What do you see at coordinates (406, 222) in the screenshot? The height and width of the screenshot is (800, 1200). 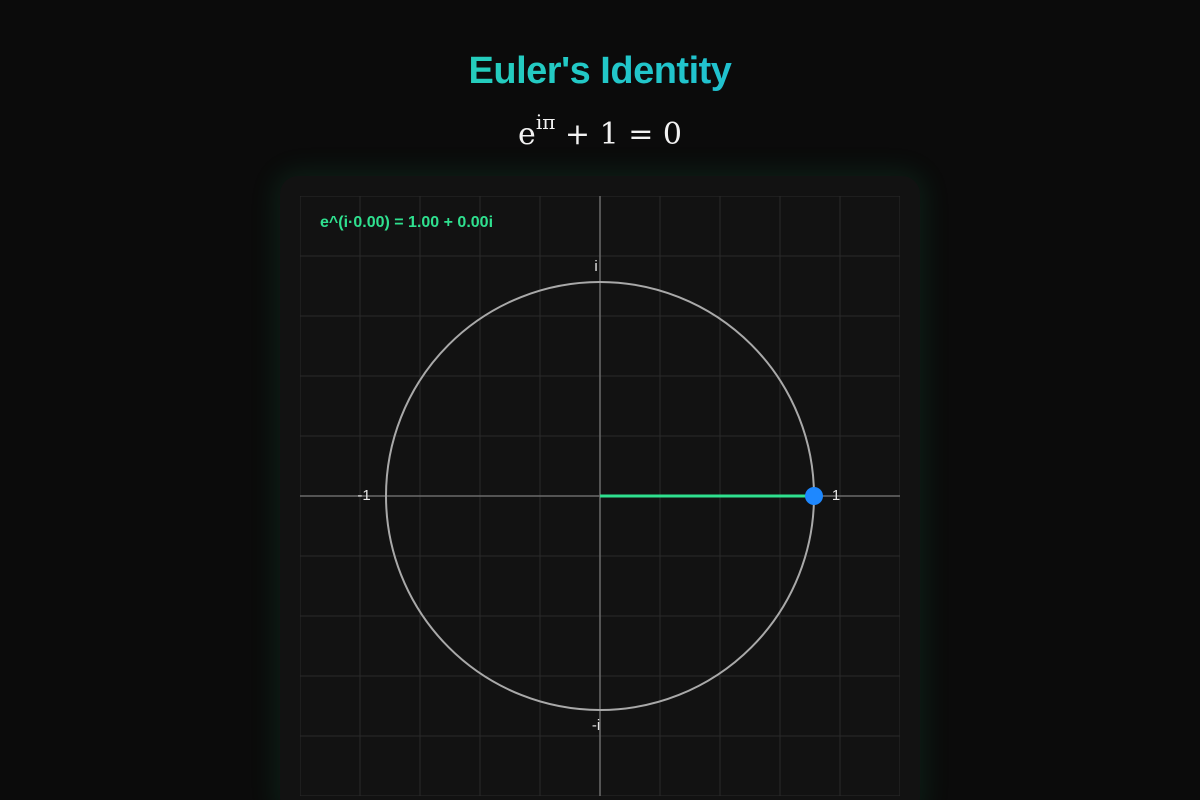 I see `value-readout: e^(i·0.00) = 1.00 + 0.00i` at bounding box center [406, 222].